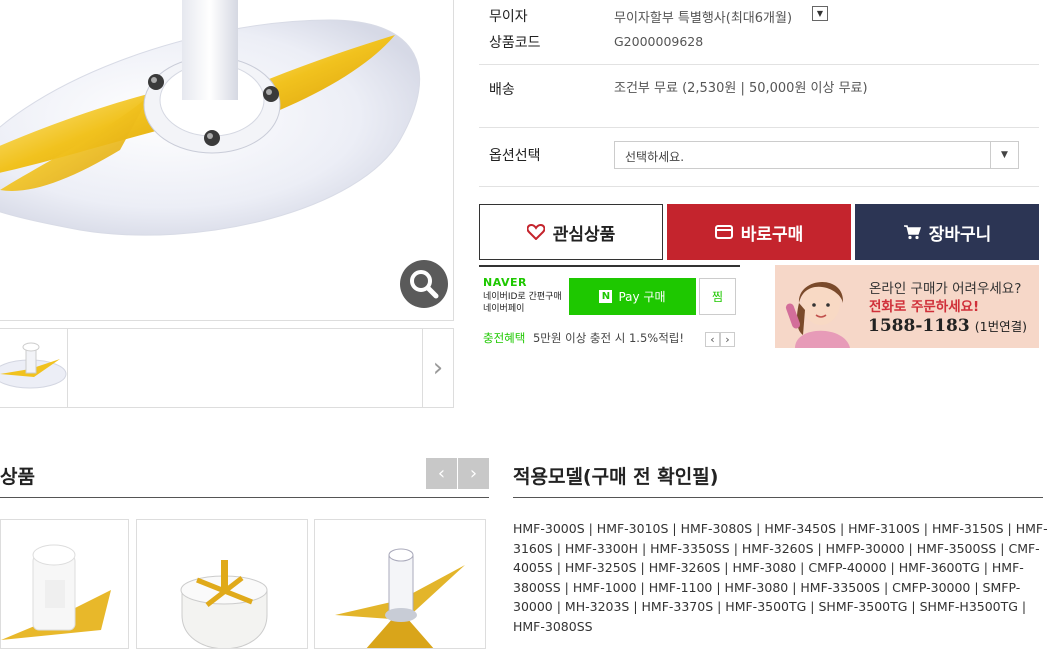 This screenshot has width=1050, height=649. I want to click on blade-photo, so click(210, 118).